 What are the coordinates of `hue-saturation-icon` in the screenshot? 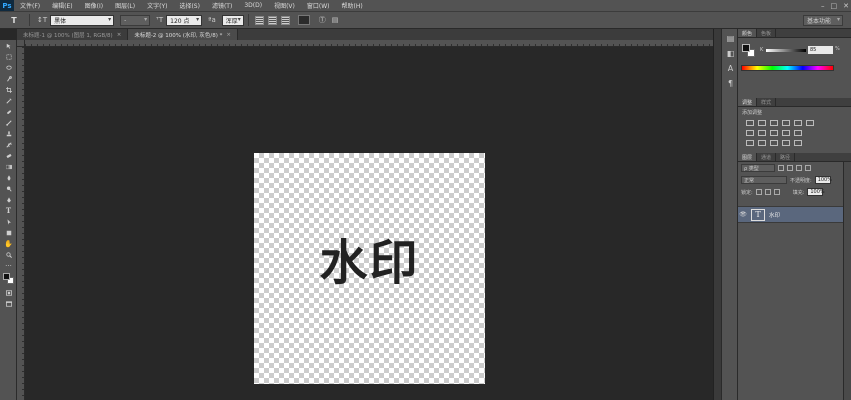 It's located at (810, 123).